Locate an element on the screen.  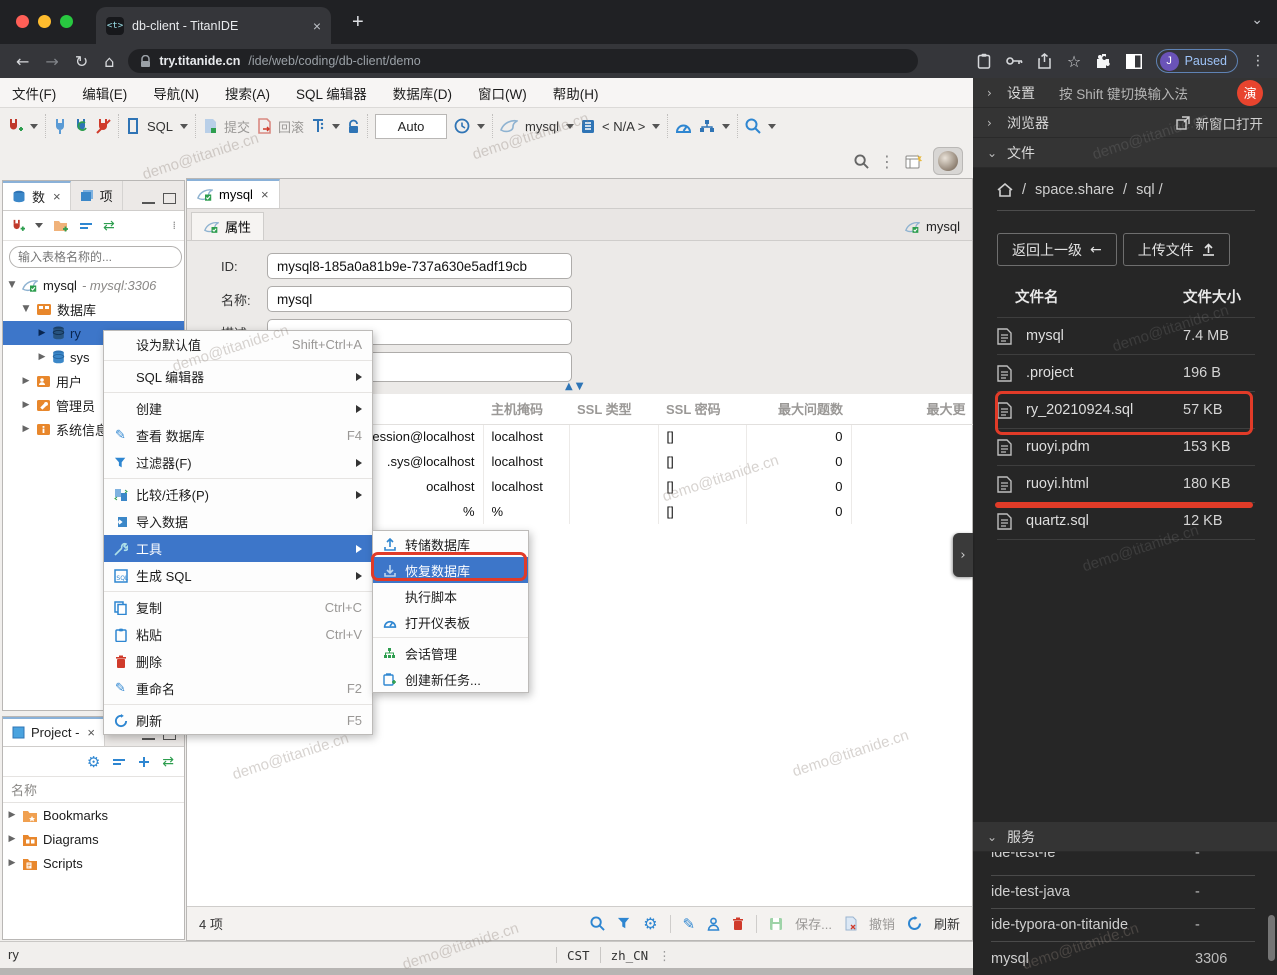
transaction-caret is located at coordinates (336, 126).